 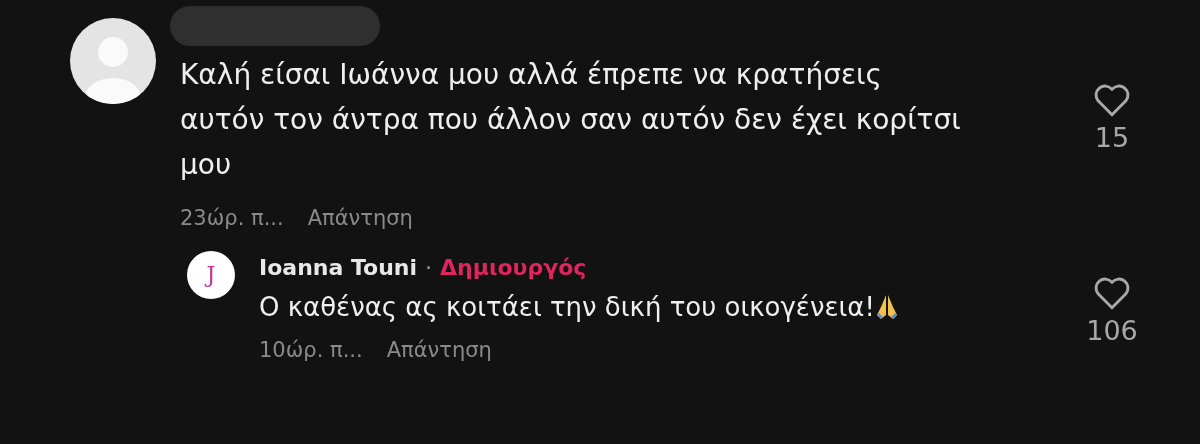 I want to click on avatar: J, so click(x=211, y=274).